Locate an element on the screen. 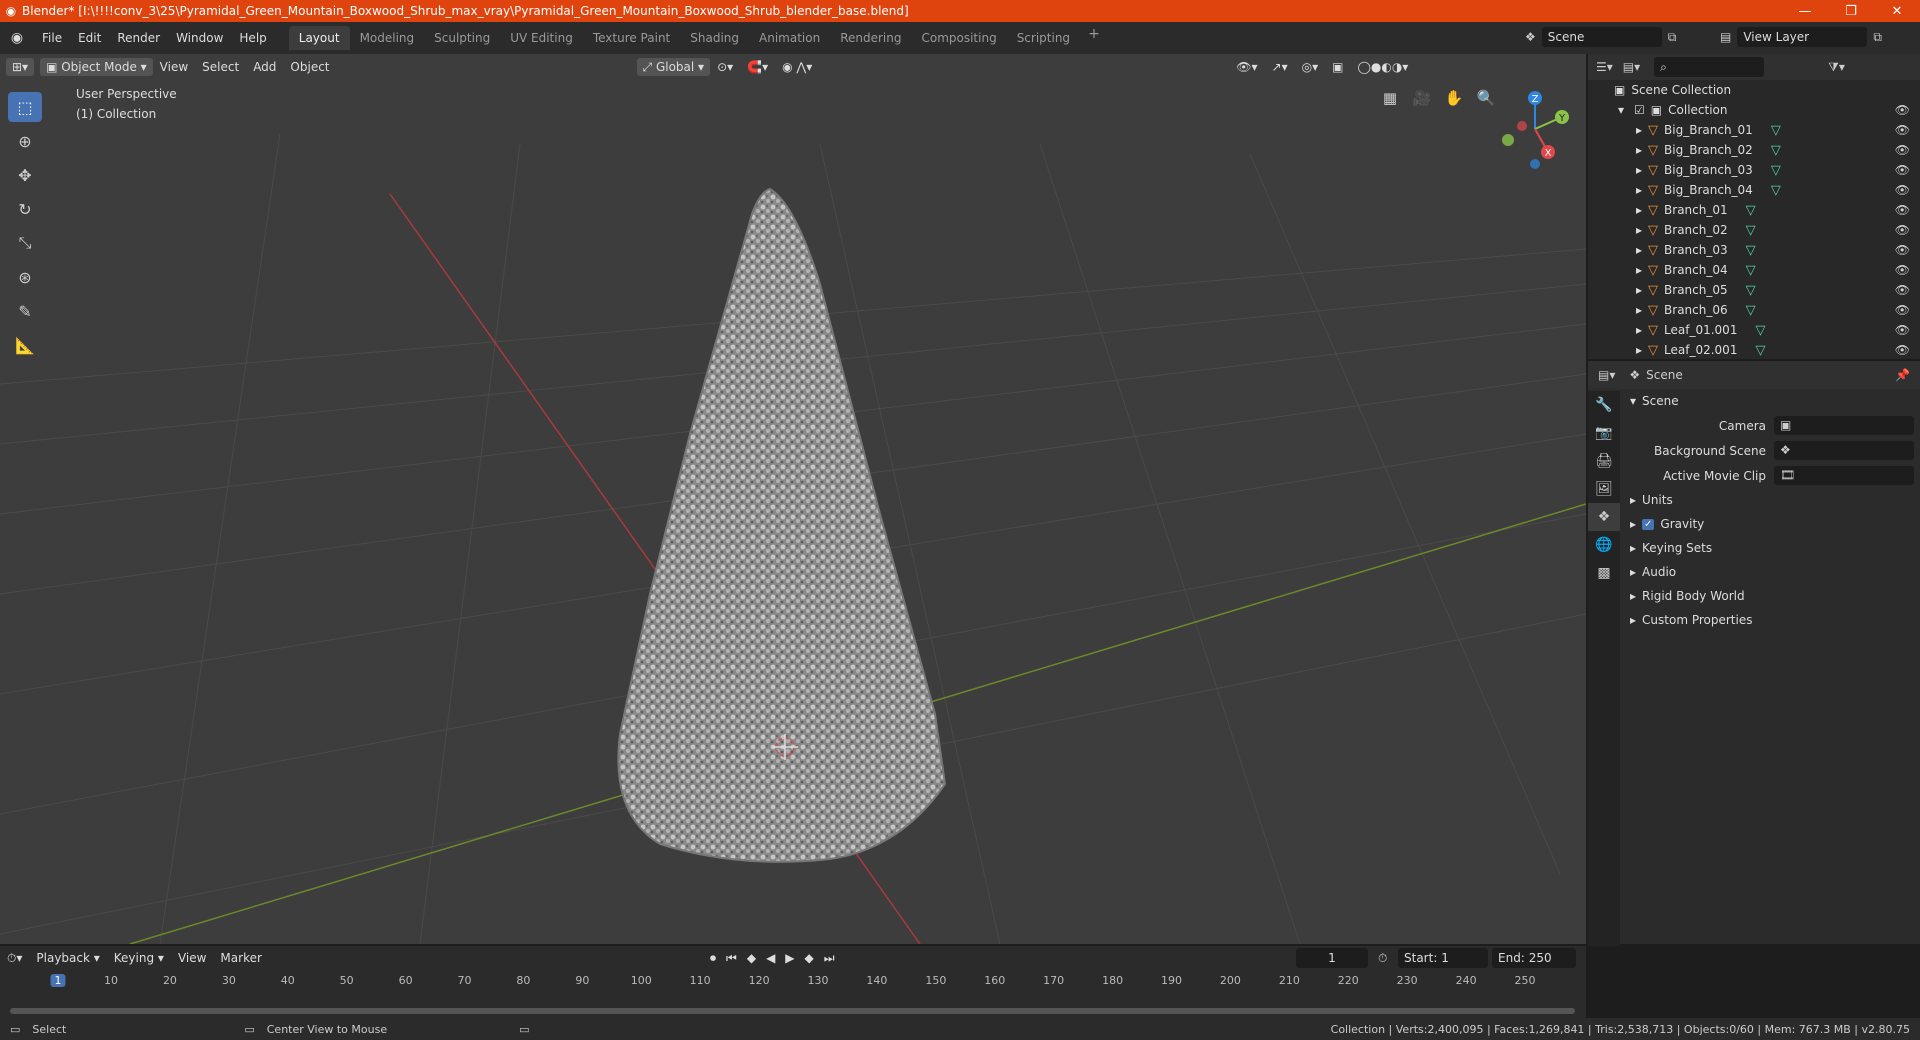  custom-properties-subsection: ▸ Custom Properties is located at coordinates (1770, 620).